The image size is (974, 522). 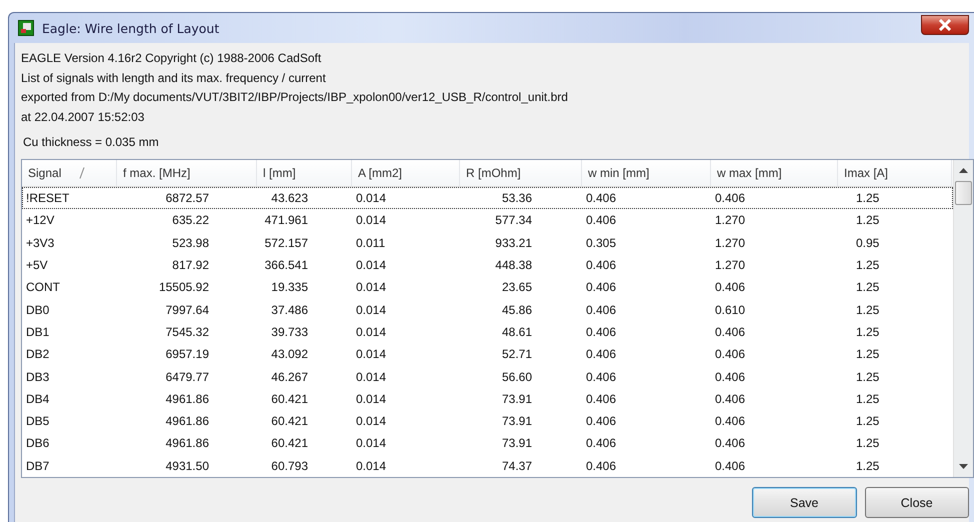 What do you see at coordinates (916, 502) in the screenshot?
I see `dialog-button: Close` at bounding box center [916, 502].